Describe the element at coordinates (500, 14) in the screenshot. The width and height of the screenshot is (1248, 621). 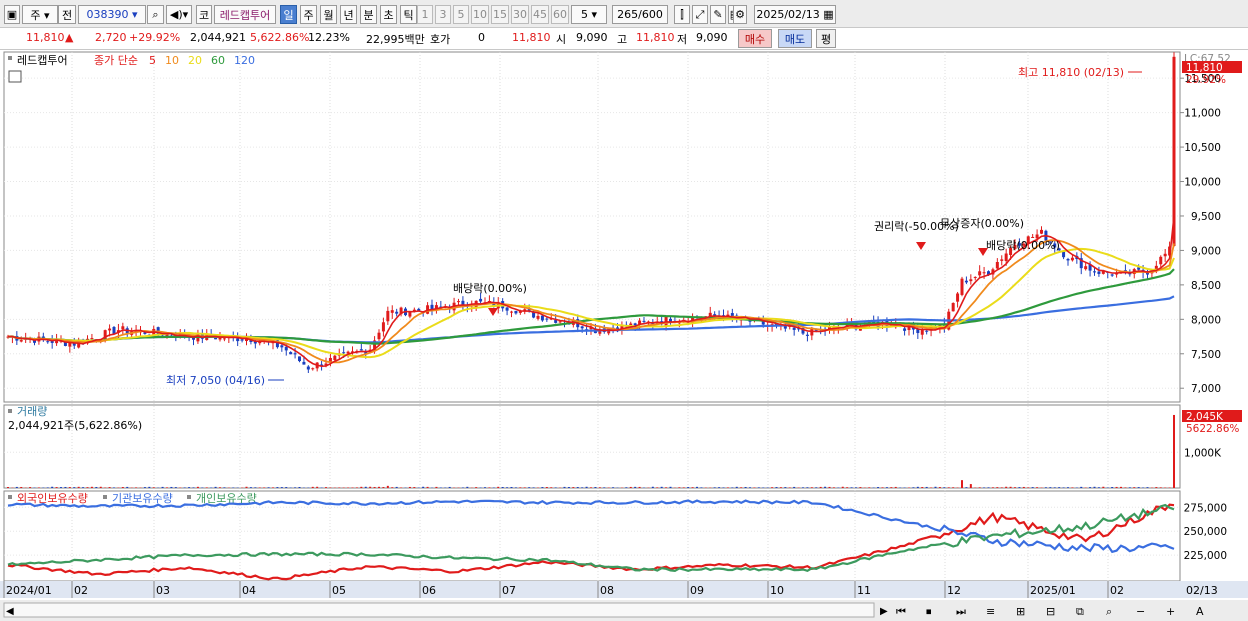
I see `interval-15: 15` at that location.